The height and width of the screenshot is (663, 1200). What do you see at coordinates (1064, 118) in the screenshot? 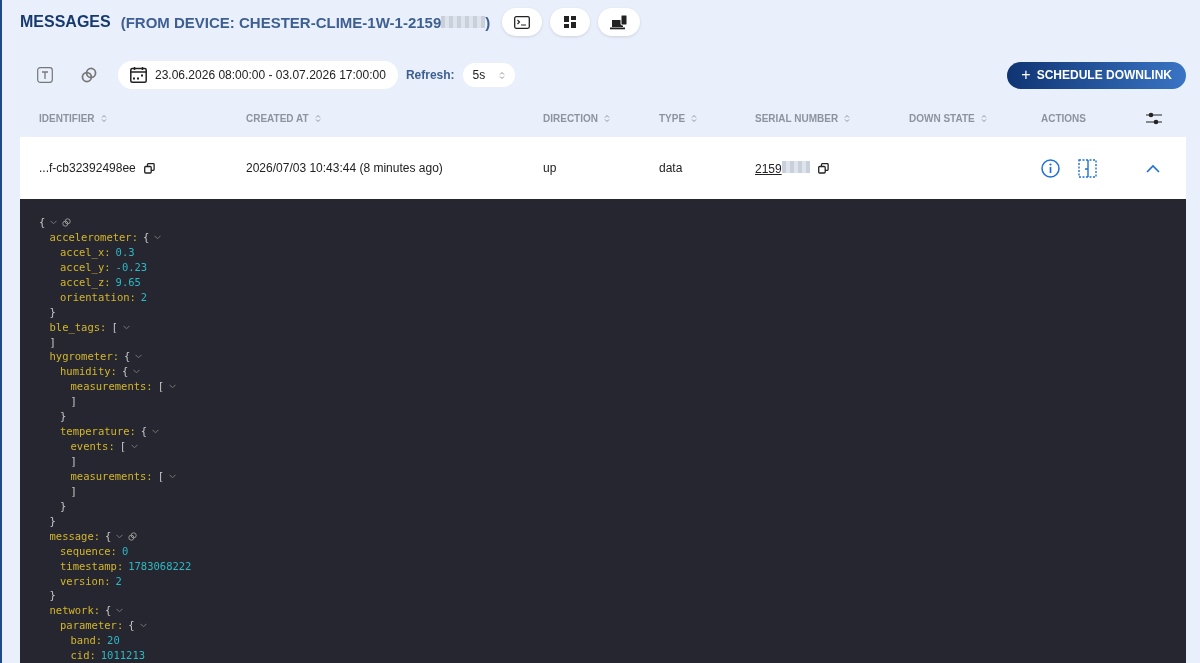
I see `column-header: ACTIONS` at bounding box center [1064, 118].